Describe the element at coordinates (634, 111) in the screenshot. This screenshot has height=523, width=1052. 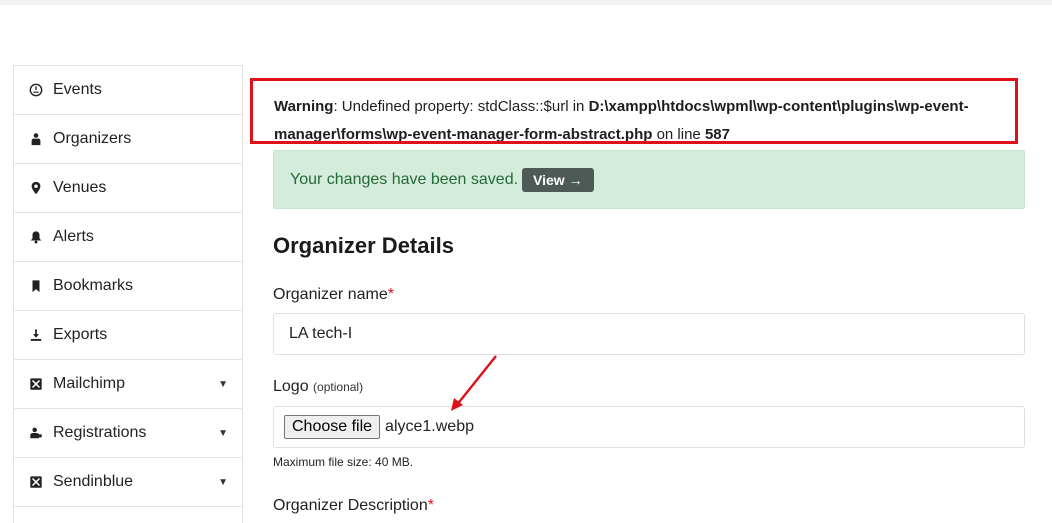
I see `annotation-highlight-box` at that location.